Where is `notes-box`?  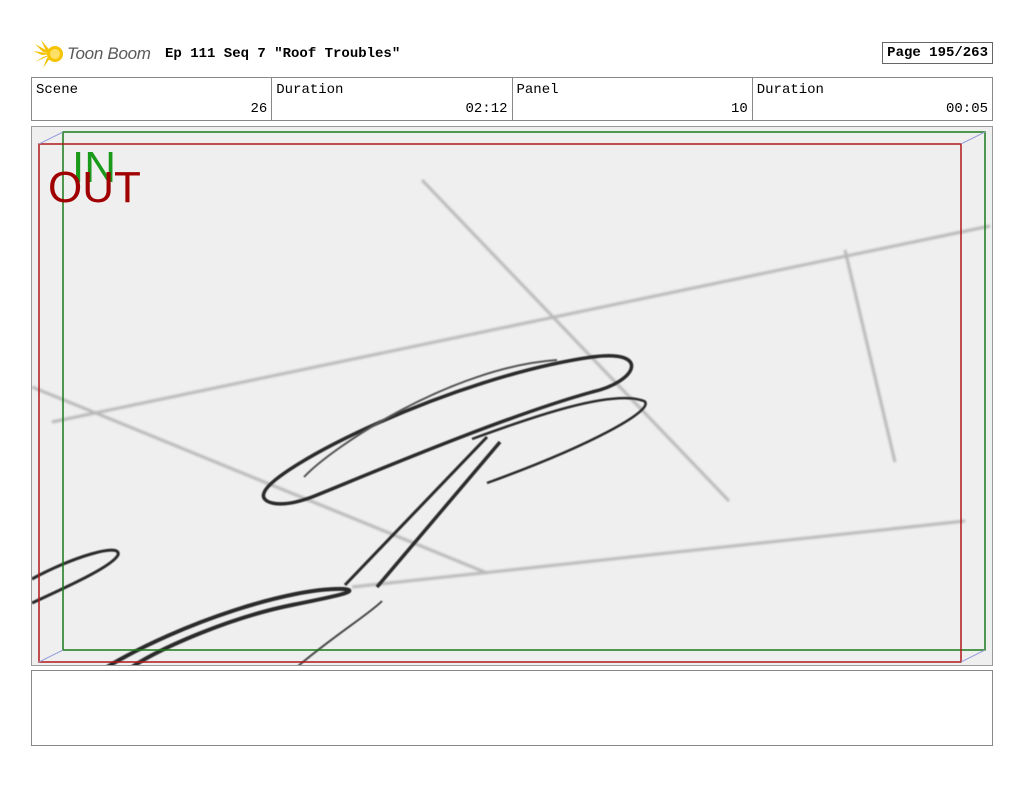
notes-box is located at coordinates (512, 708).